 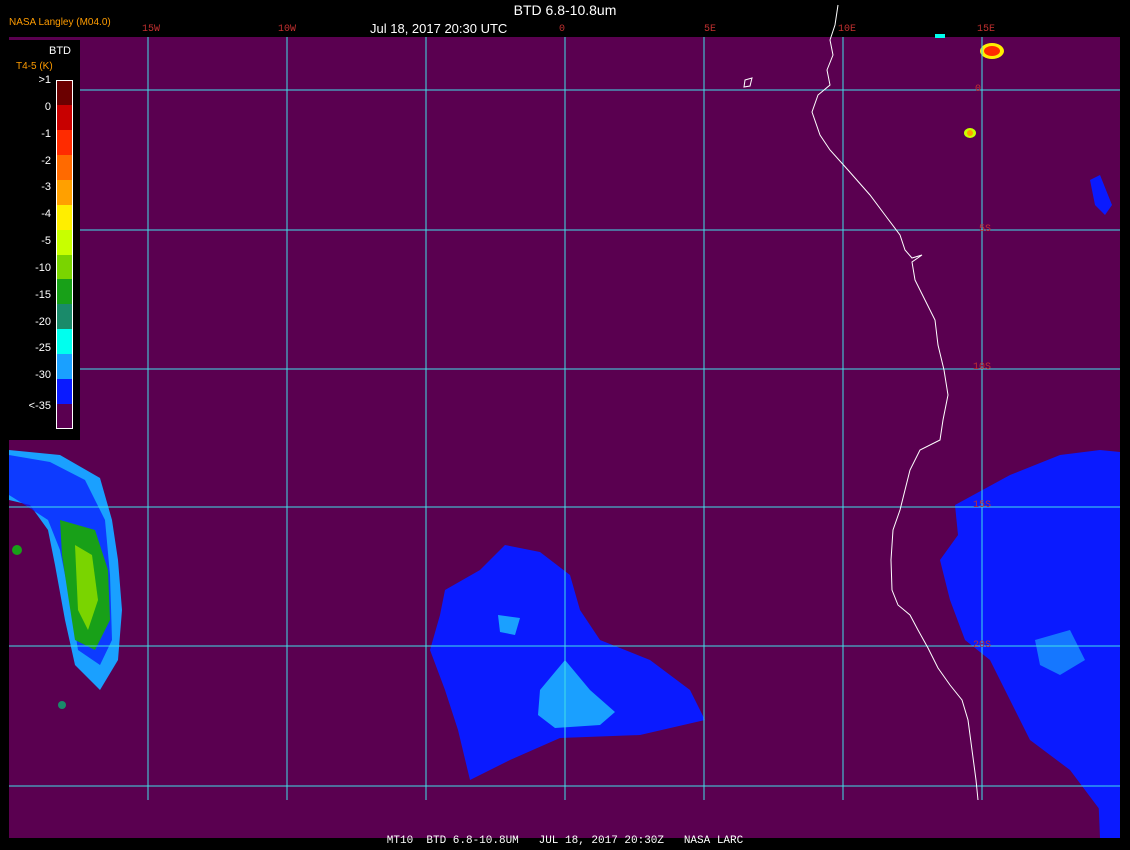 I want to click on legend-frame, so click(x=64, y=254).